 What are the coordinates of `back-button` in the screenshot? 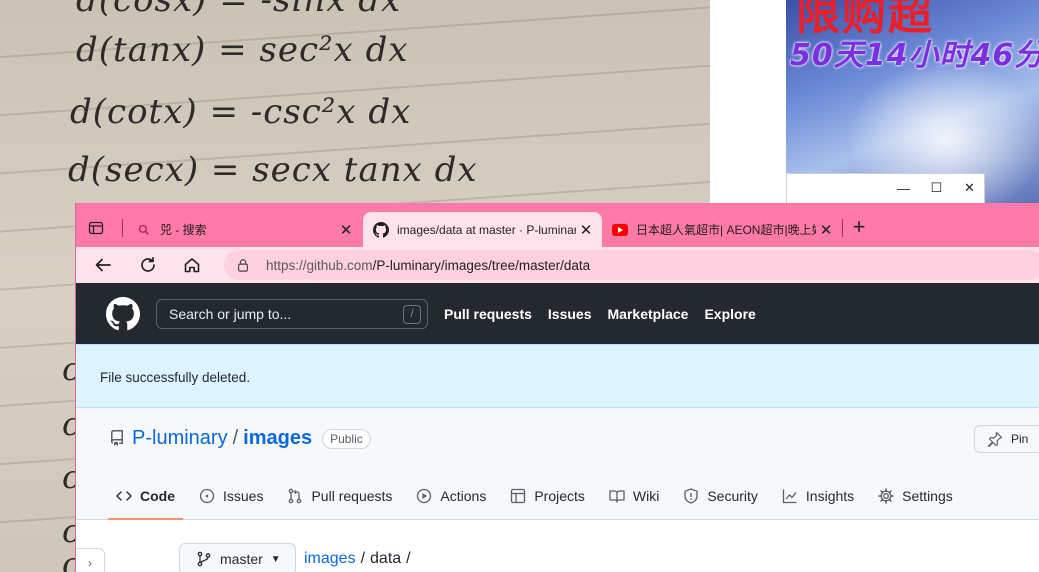 It's located at (103, 265).